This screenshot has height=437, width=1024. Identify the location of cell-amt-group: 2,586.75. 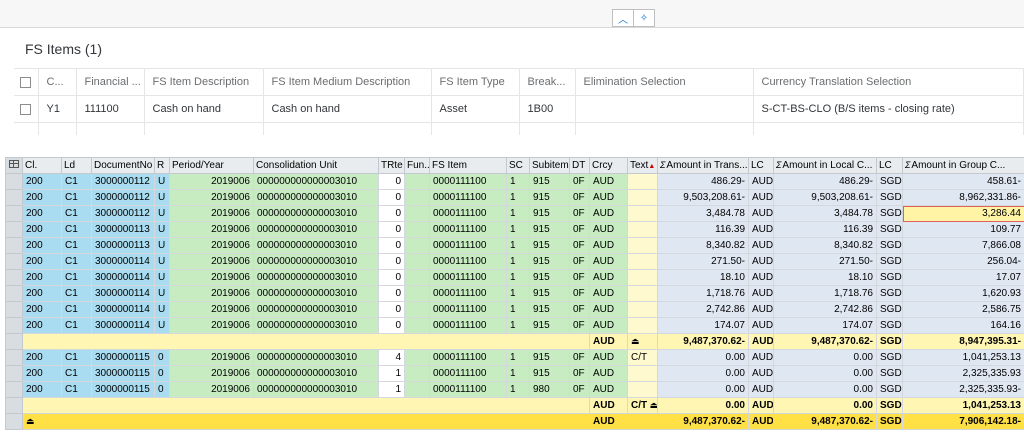
(963, 309).